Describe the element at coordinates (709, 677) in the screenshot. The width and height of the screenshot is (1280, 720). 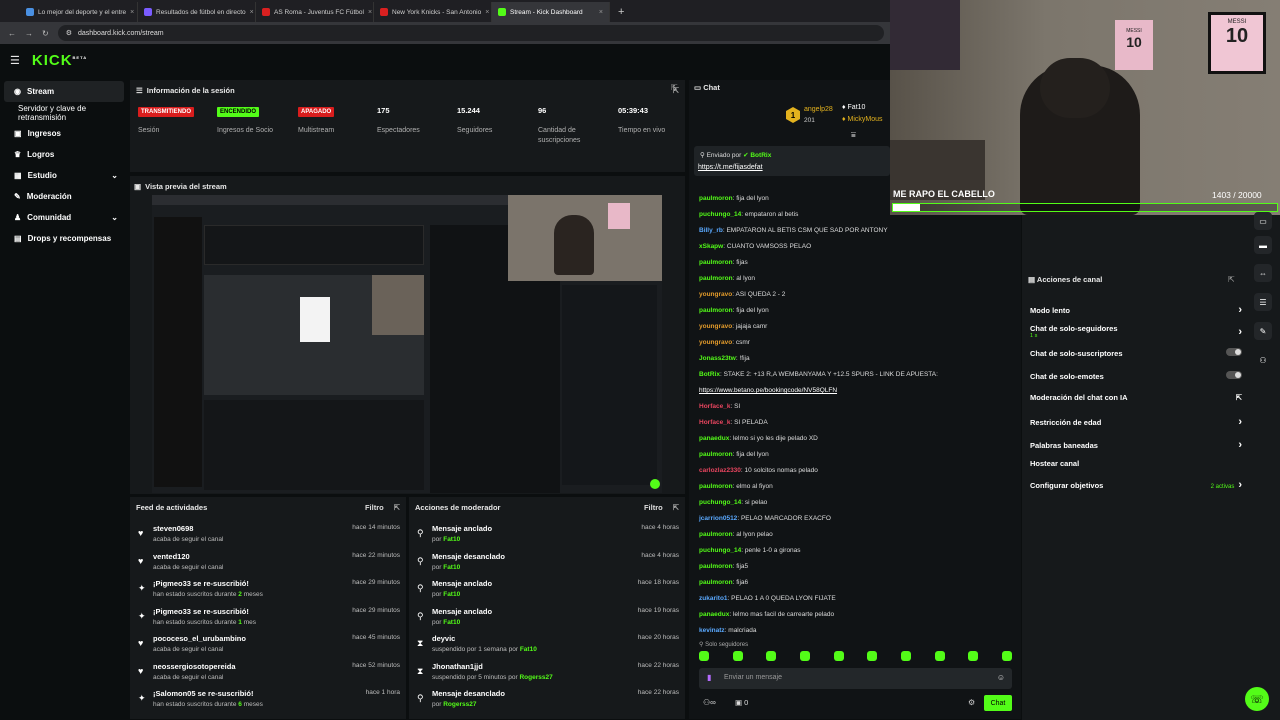
I see `mic-icon: ▮` at that location.